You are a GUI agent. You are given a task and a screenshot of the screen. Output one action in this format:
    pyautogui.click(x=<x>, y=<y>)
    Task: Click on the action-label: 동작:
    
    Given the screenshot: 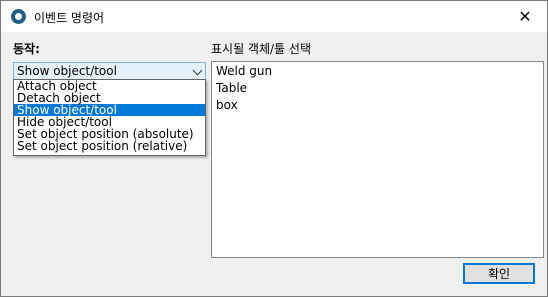 What is the action you would take?
    pyautogui.click(x=26, y=49)
    